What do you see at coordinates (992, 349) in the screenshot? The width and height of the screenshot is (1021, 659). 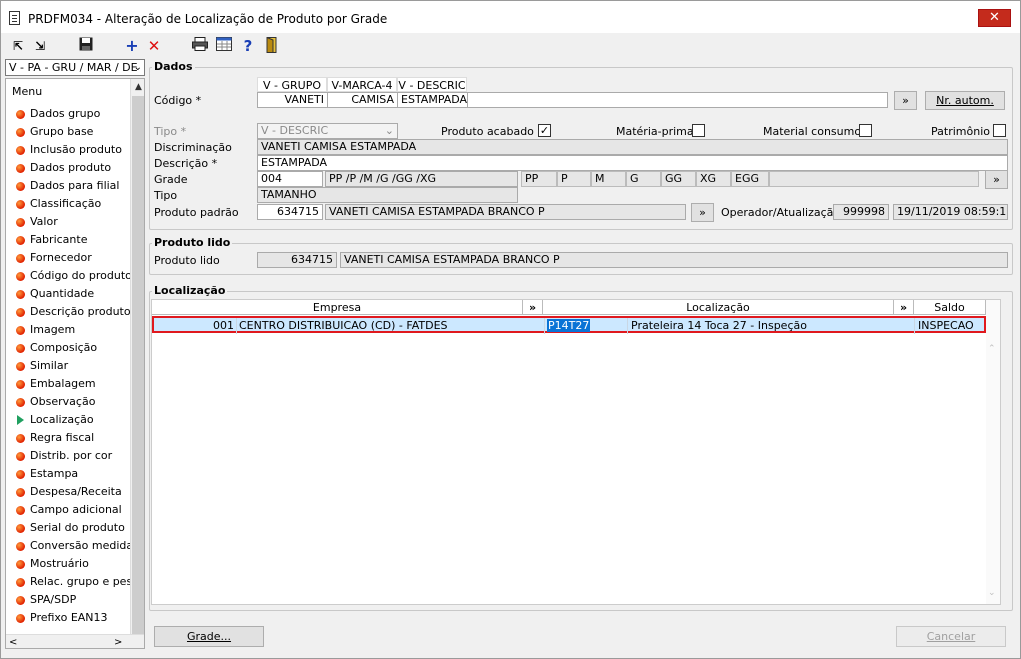 I see `scroll-up-icon: ⌃` at bounding box center [992, 349].